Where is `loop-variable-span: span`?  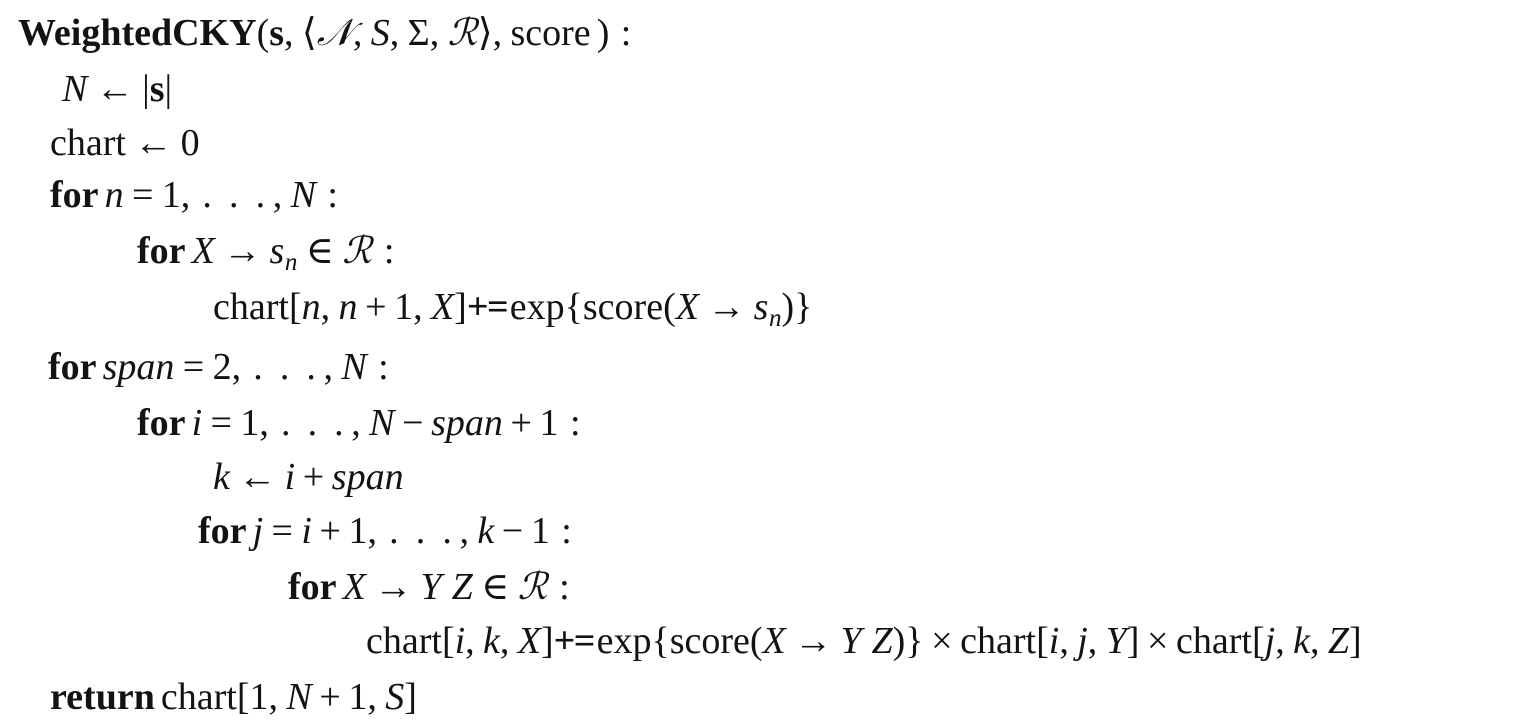
loop-variable-span: span is located at coordinates (138, 367).